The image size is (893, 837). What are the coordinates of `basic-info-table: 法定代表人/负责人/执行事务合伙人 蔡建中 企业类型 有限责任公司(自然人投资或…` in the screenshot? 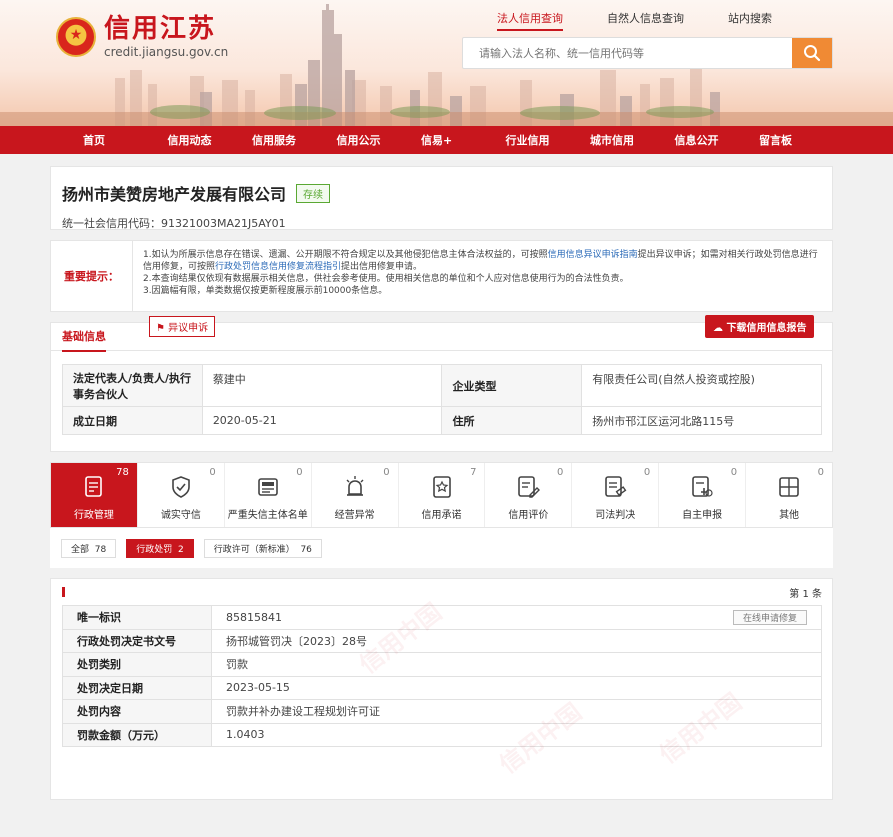 It's located at (442, 399).